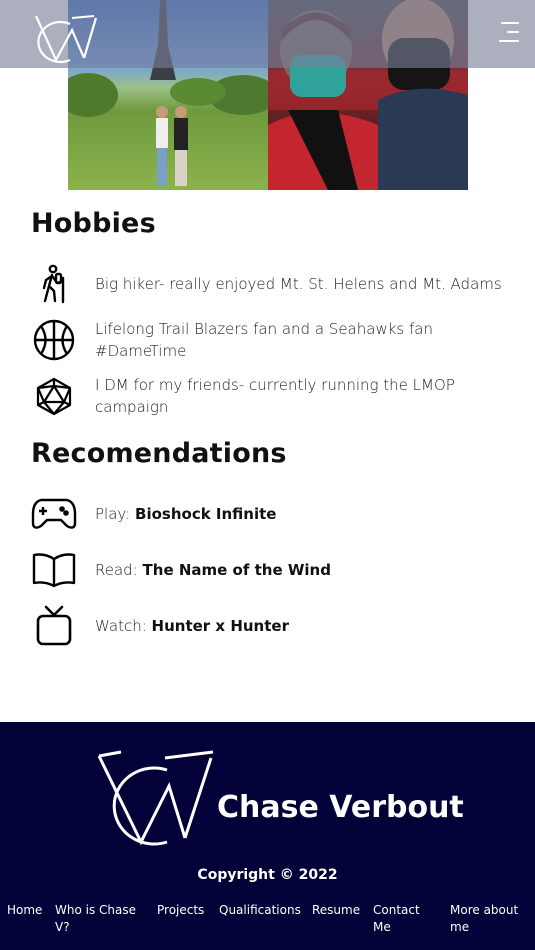  Describe the element at coordinates (54, 570) in the screenshot. I see `open-book-icon` at that location.